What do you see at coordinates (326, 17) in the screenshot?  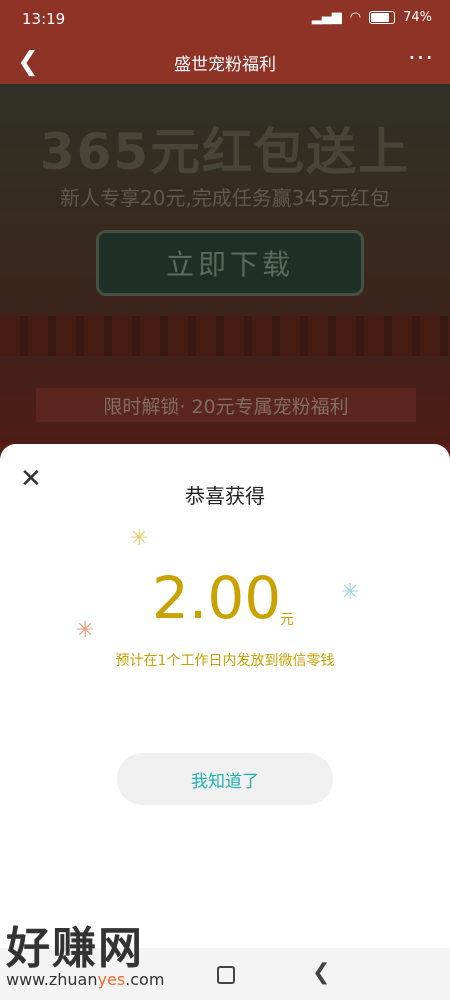 I see `signal-icon: ▂▄▆` at bounding box center [326, 17].